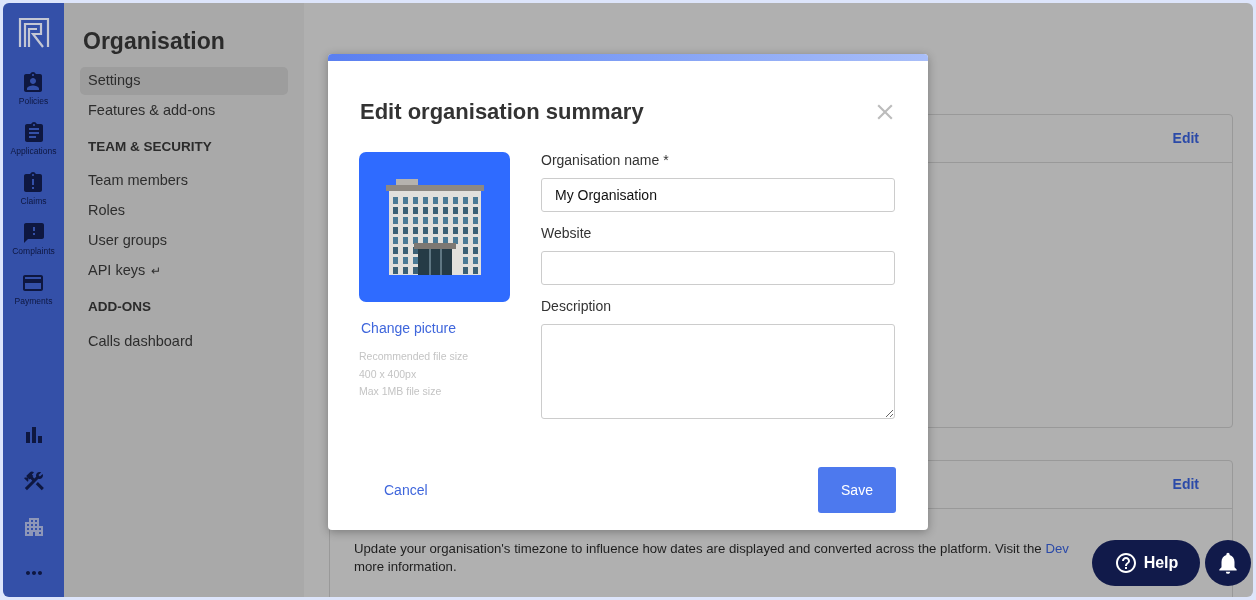  What do you see at coordinates (184, 341) in the screenshot?
I see `sidebar-item: Calls dashboard` at bounding box center [184, 341].